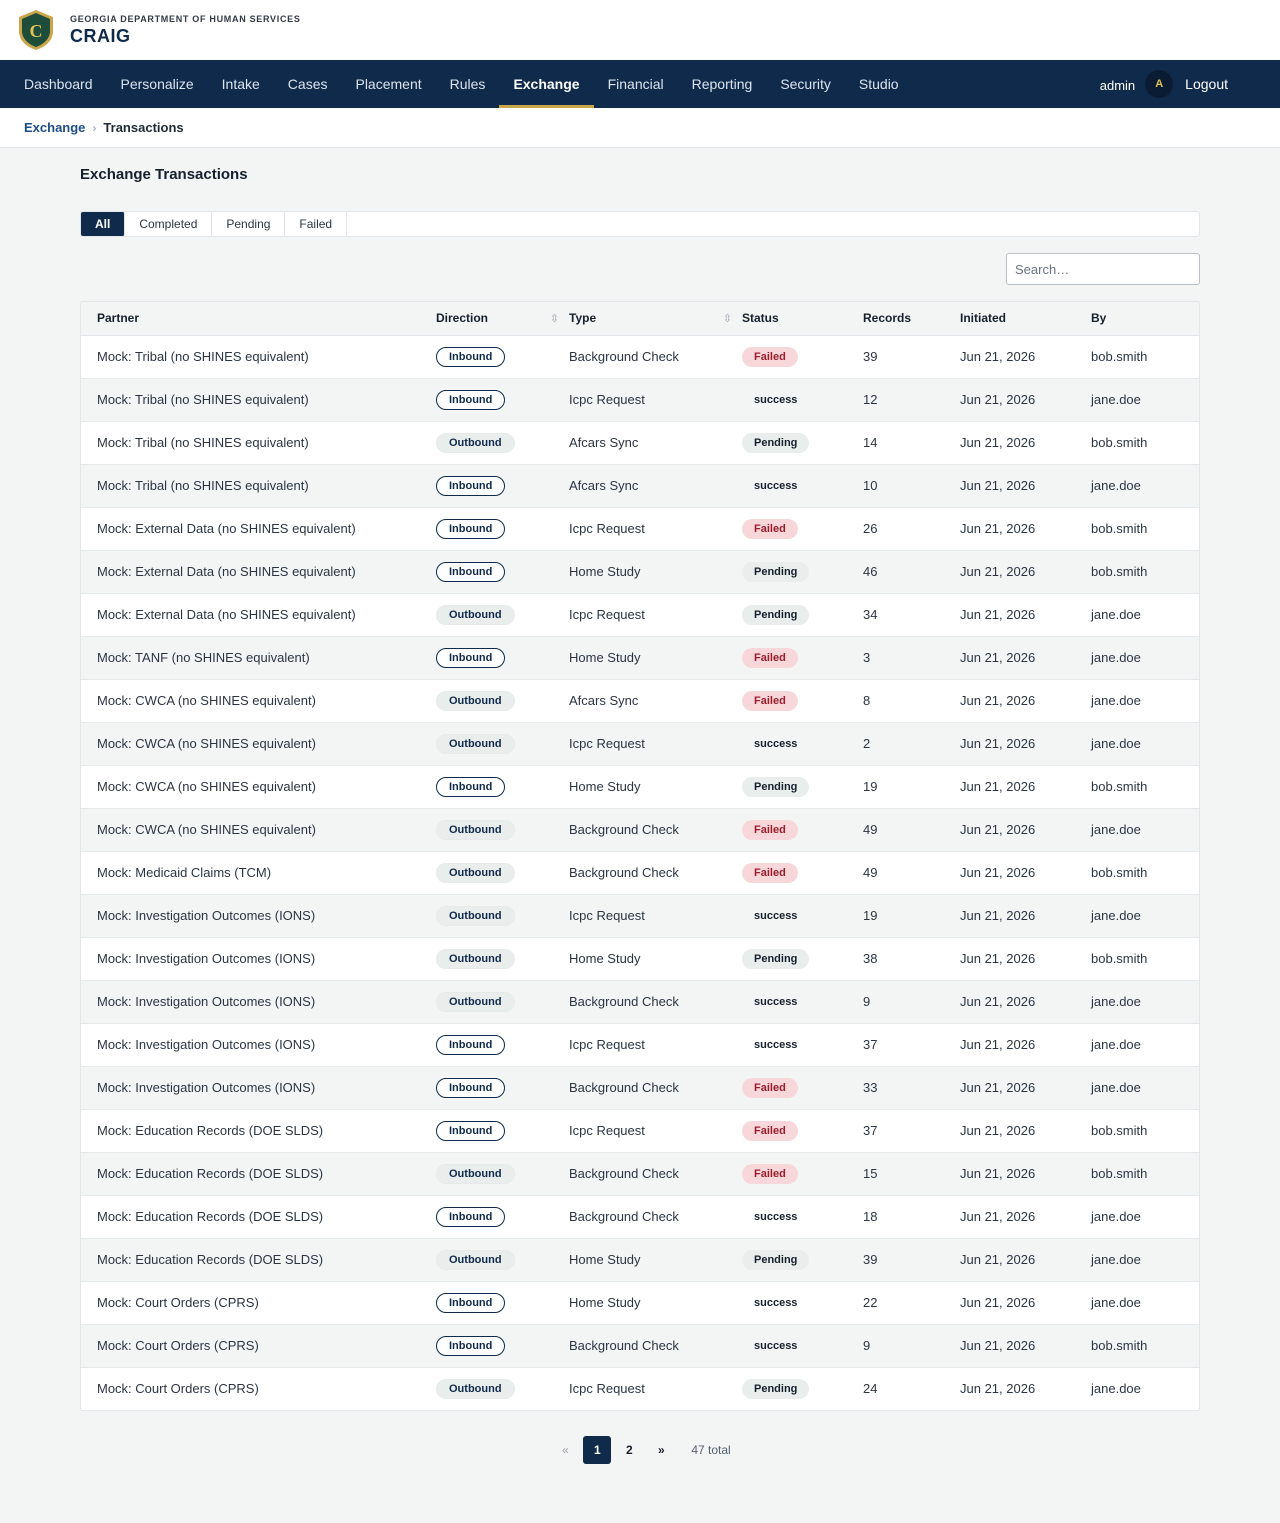 Image resolution: width=1280 pixels, height=1523 pixels. Describe the element at coordinates (249, 224) in the screenshot. I see `tab-pending: Pending` at that location.